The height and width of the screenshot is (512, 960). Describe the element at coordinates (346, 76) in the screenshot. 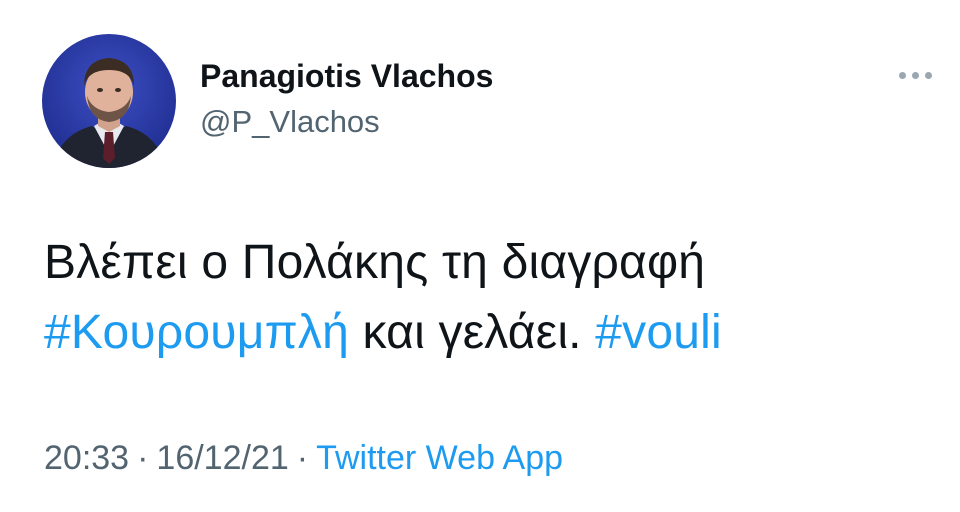

I see `display-name: Panagiotis Vlachos` at that location.